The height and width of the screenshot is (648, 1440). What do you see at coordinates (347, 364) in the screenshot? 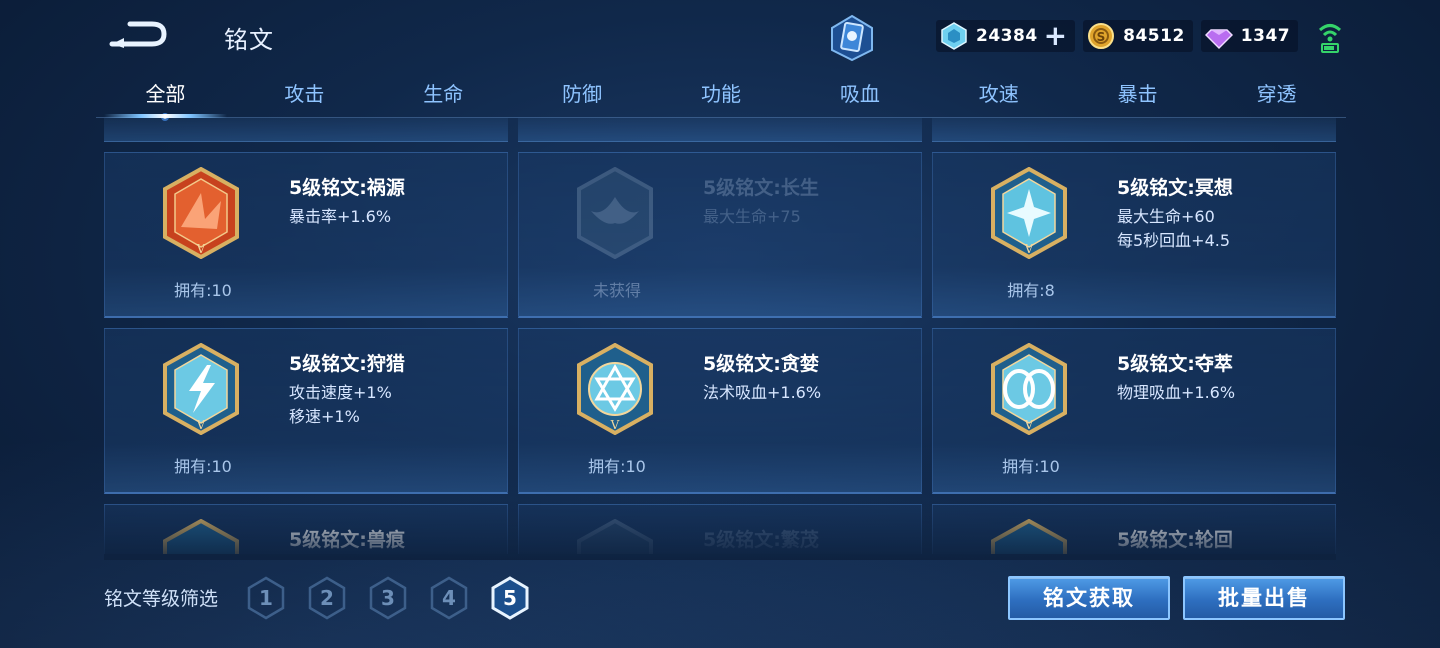
I see `inscription-name: 5级铭文:狩猎` at bounding box center [347, 364].